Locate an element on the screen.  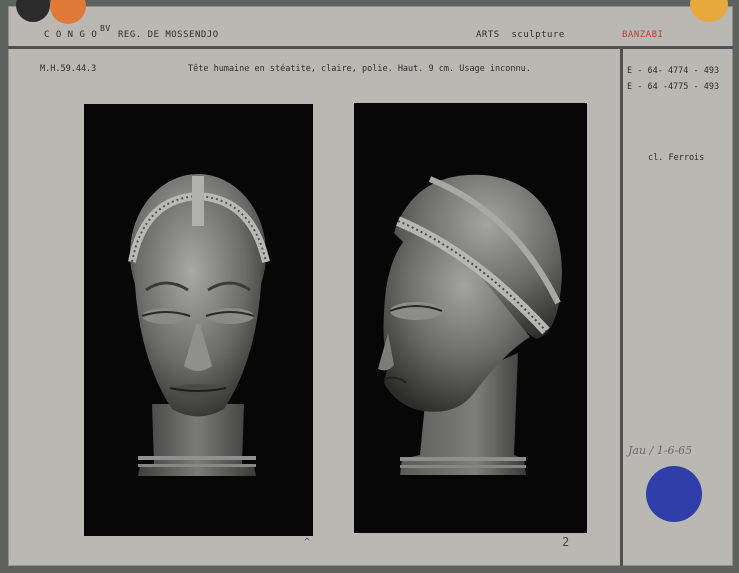
reference-2: E - 64 -4775 - 493 is located at coordinates (673, 87).